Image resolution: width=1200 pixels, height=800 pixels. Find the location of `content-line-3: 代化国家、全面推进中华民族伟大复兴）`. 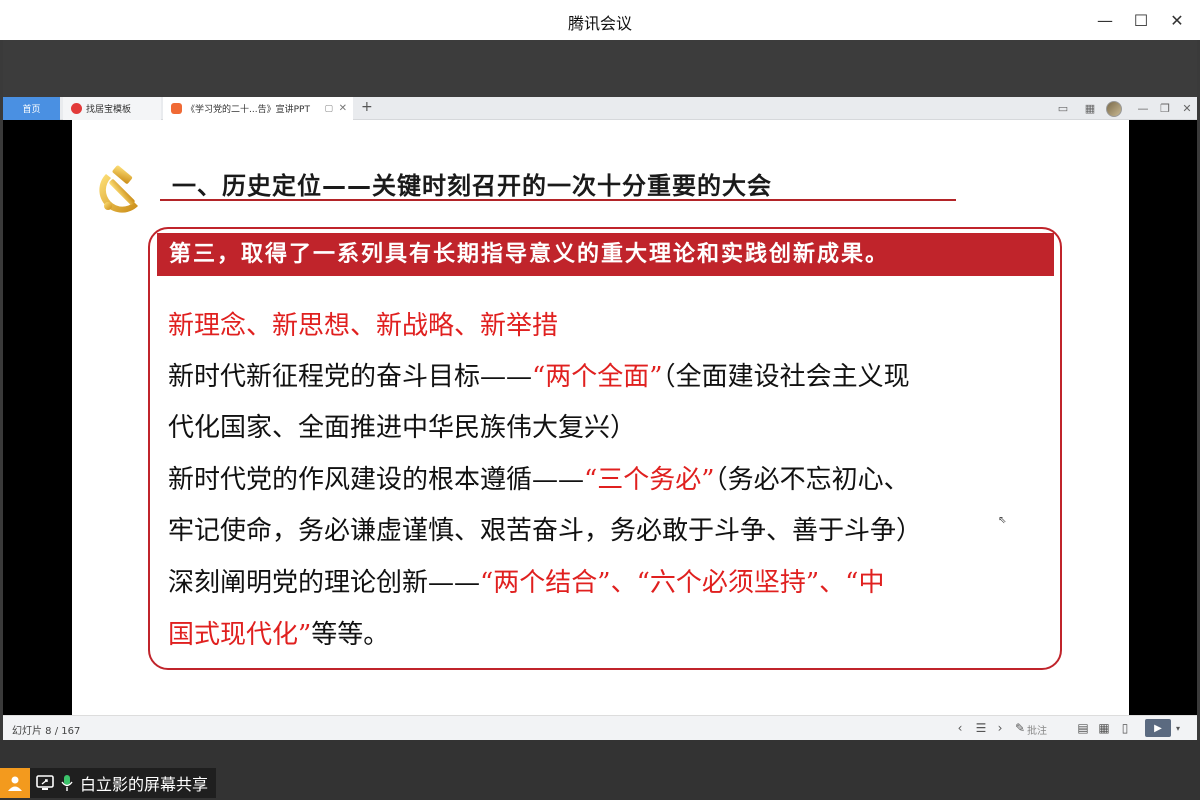

content-line-3: 代化国家、全面推进中华民族伟大复兴） is located at coordinates (402, 428).